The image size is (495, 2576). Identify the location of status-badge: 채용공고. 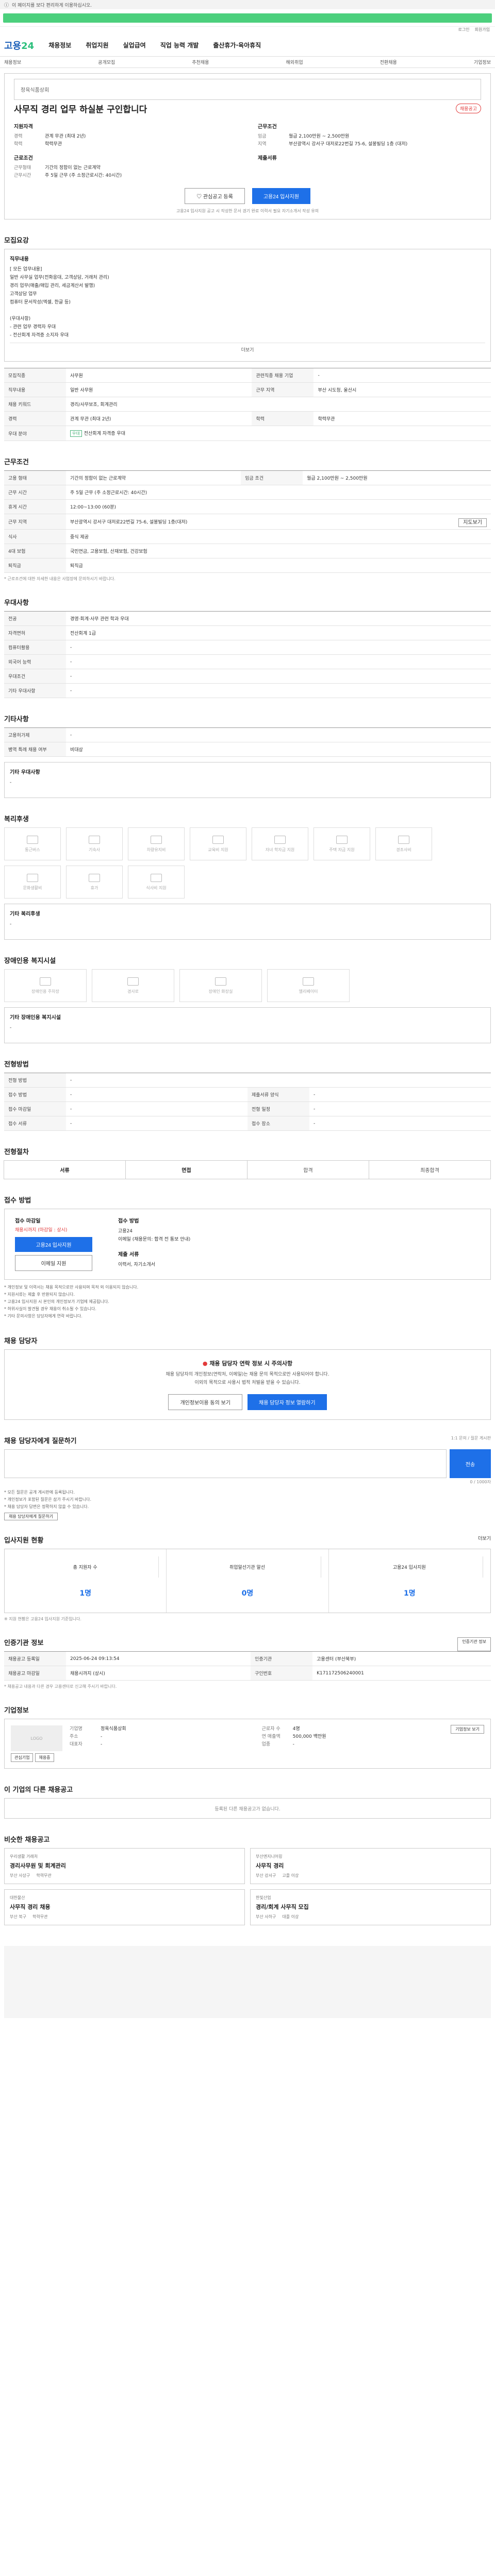
(468, 108).